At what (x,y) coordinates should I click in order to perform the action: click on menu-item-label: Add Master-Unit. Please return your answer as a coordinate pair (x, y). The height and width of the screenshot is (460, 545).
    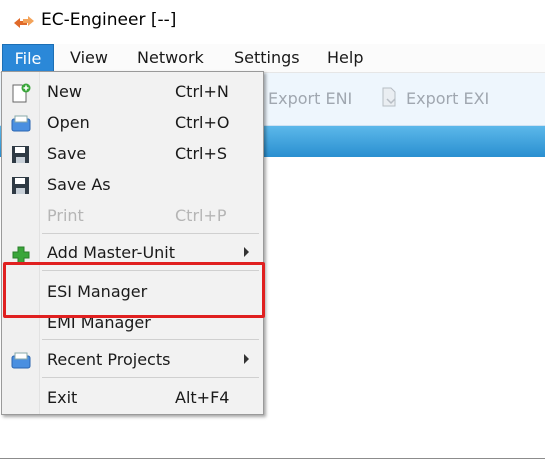
    Looking at the image, I should click on (111, 252).